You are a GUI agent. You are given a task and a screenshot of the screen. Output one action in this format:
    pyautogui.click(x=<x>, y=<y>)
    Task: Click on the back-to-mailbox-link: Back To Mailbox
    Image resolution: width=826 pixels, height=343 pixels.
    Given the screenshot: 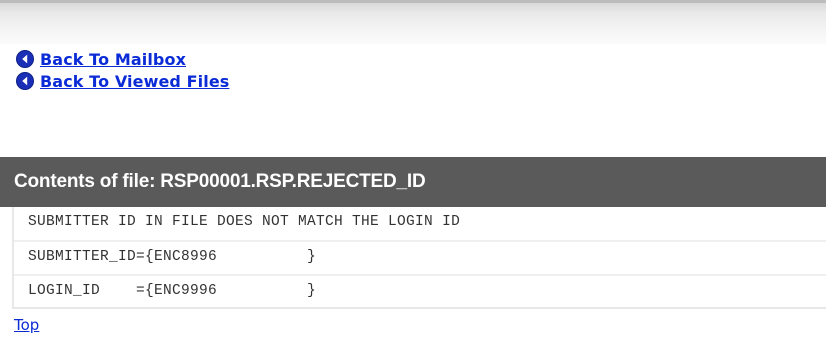 What is the action you would take?
    pyautogui.click(x=122, y=59)
    